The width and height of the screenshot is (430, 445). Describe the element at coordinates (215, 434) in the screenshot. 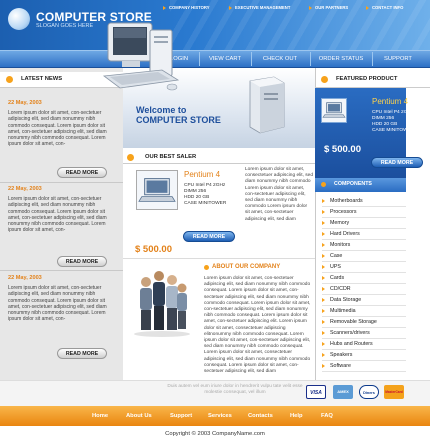

I see `copyright: Copyright © 2003 CompanyName.com` at that location.